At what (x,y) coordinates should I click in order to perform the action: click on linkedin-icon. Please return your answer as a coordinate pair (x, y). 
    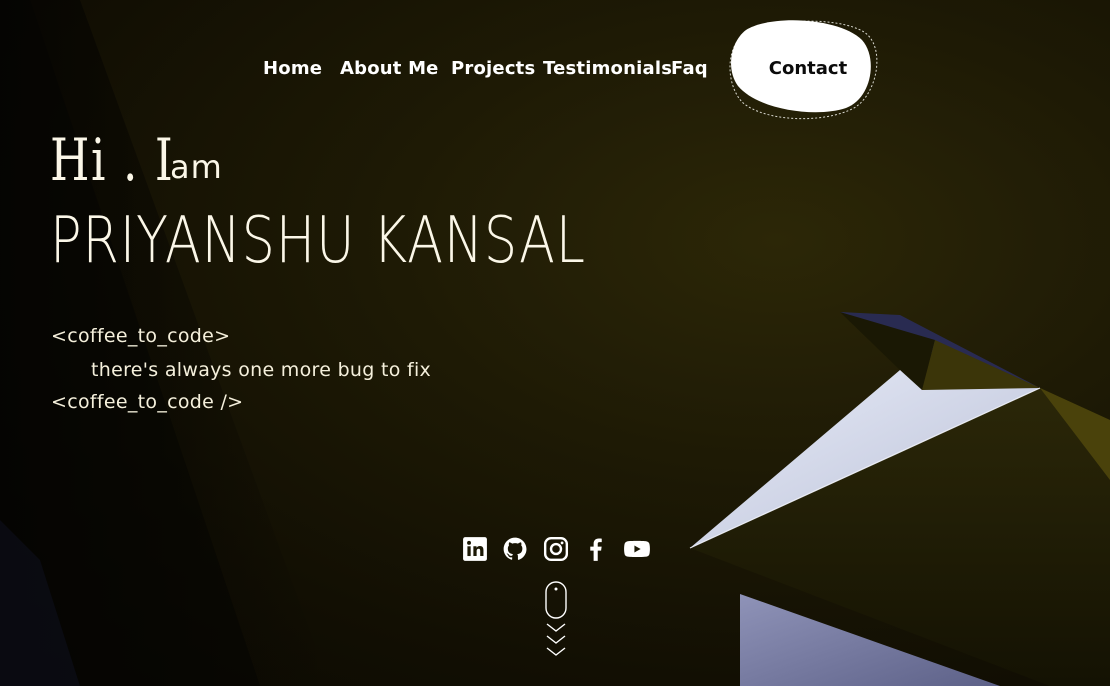
    Looking at the image, I should click on (475, 549).